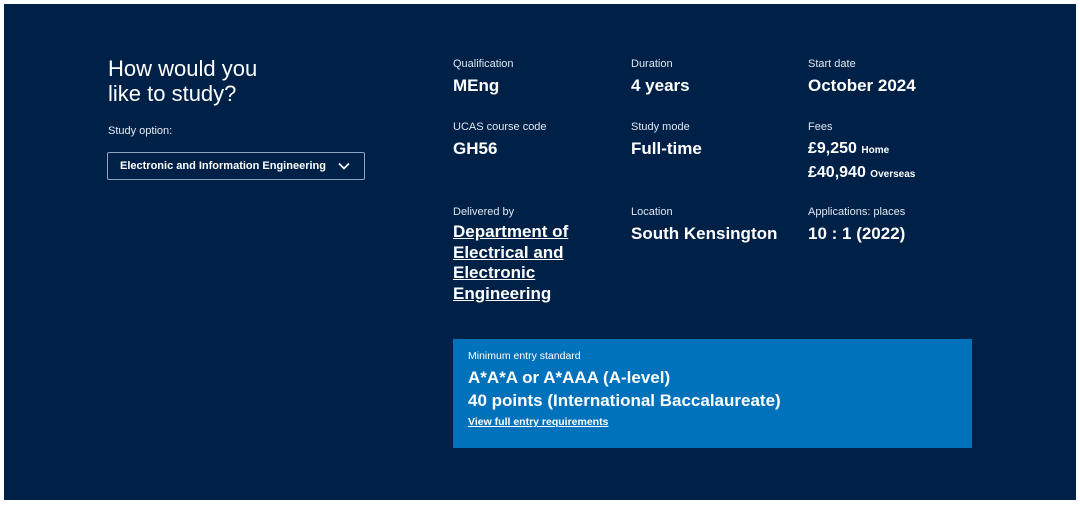 This screenshot has width=1080, height=505. Describe the element at coordinates (624, 400) in the screenshot. I see `entry-ib: 40 points (International Baccalaureate)` at that location.